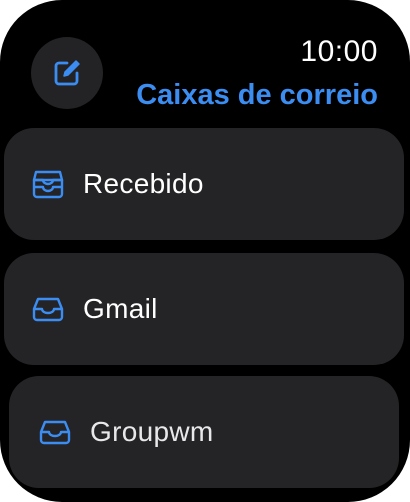  What do you see at coordinates (143, 183) in the screenshot?
I see `mailbox-label: Recebido` at bounding box center [143, 183].